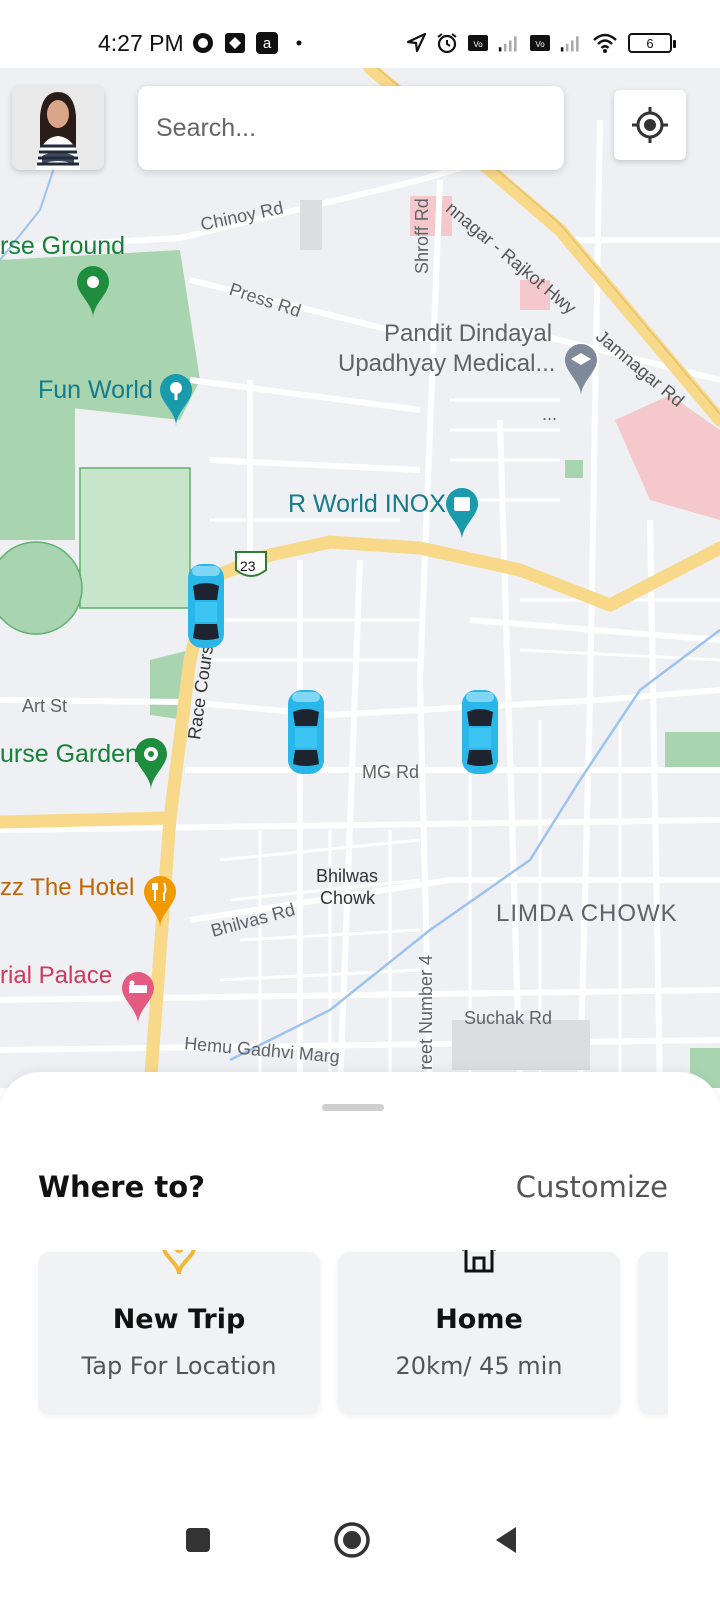 The image size is (720, 1600). Describe the element at coordinates (179, 1366) in the screenshot. I see `card-subtitle: Tap For Location` at that location.